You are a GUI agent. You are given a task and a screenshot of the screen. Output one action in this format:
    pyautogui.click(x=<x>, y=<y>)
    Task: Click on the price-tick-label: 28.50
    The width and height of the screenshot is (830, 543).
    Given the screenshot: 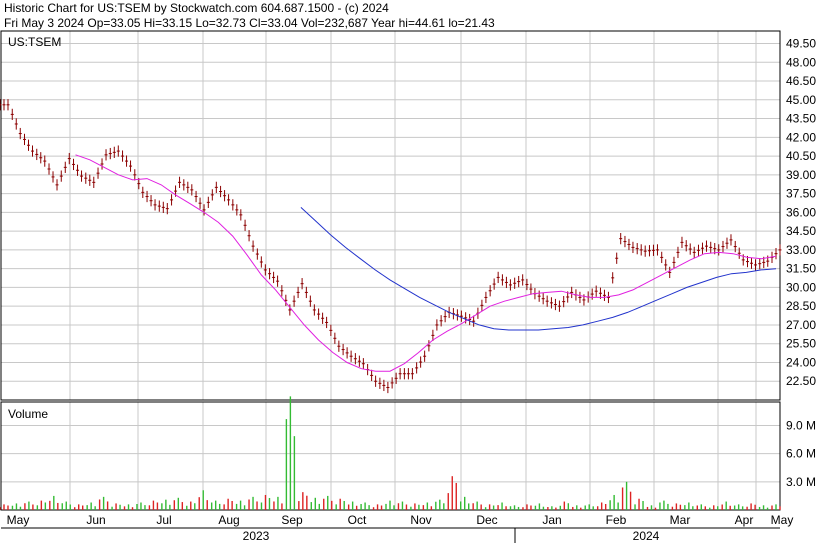 What is the action you would take?
    pyautogui.click(x=801, y=306)
    